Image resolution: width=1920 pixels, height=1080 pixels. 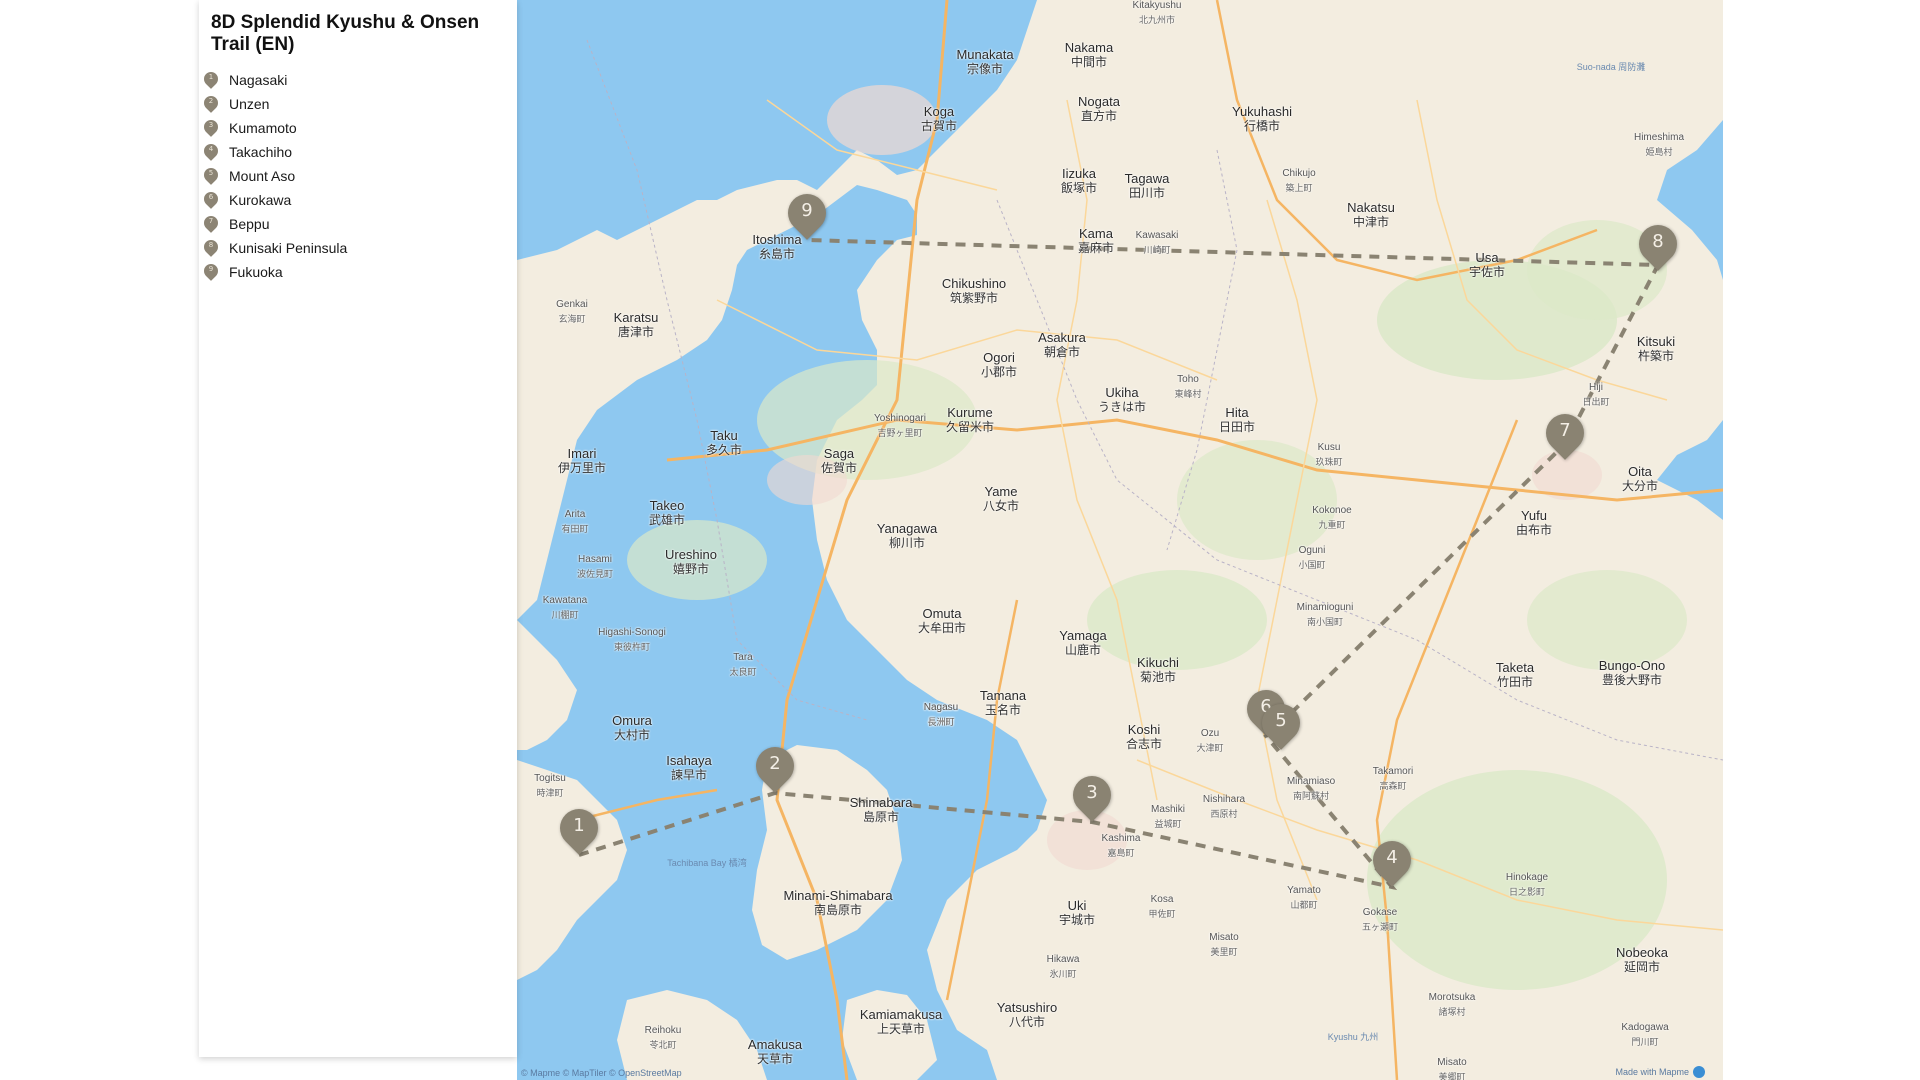 I want to click on town-label: Arita 有田町, so click(x=575, y=521).